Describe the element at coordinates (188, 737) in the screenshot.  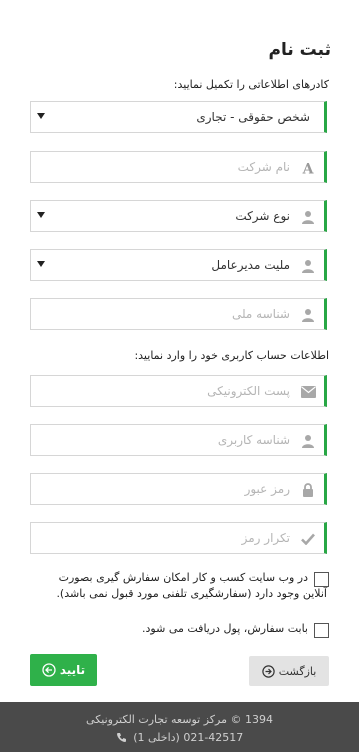
I see `footer-phone: 021-42517 (داخلی 1)` at that location.